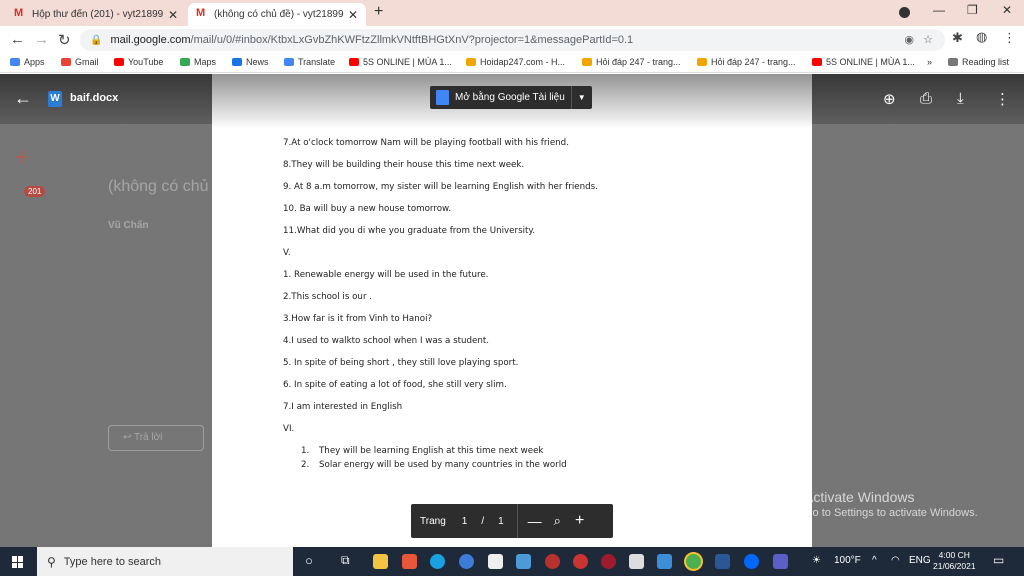  What do you see at coordinates (1002, 99) in the screenshot?
I see `more-options-icon: ⋮` at bounding box center [1002, 99].